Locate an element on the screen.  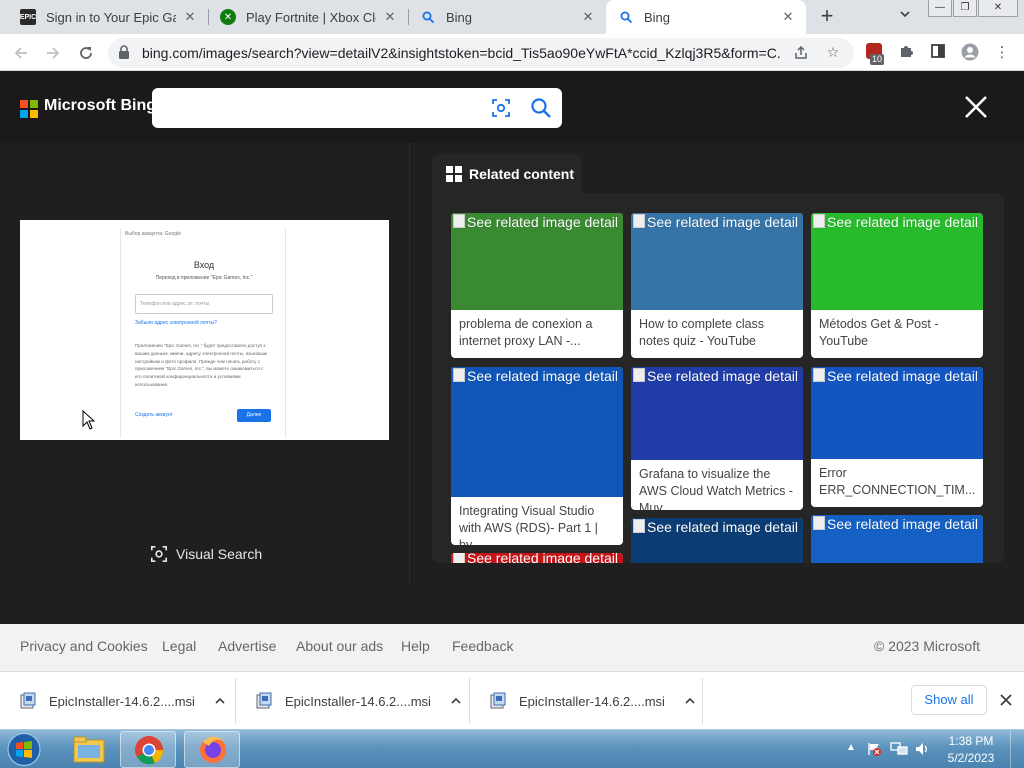
preview-email-field: Телефон или адрес эл. почты is located at coordinates (204, 304).